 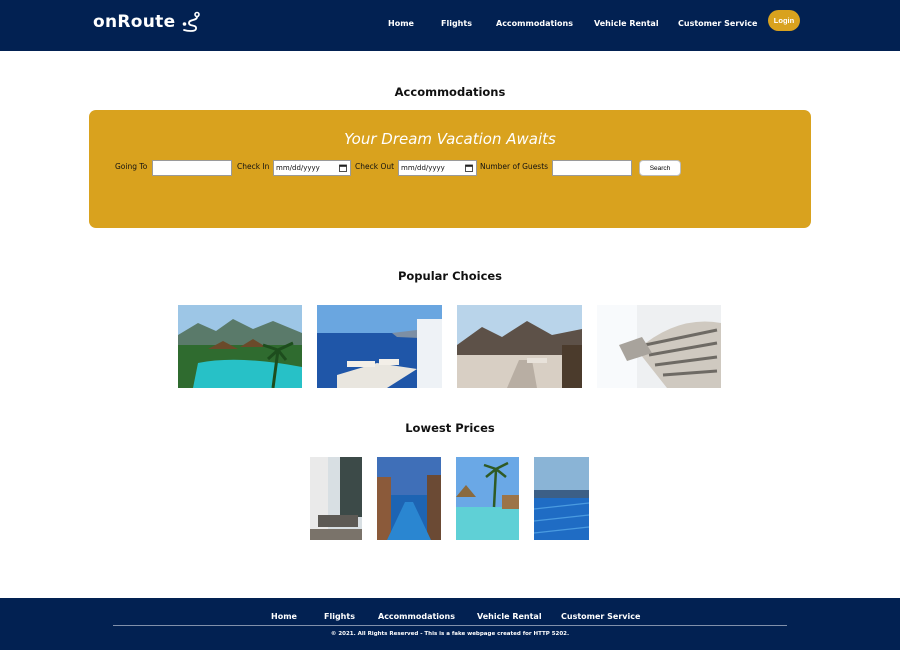 What do you see at coordinates (509, 616) in the screenshot?
I see `footer-link-vehicle-rental: Vehicle Rental` at bounding box center [509, 616].